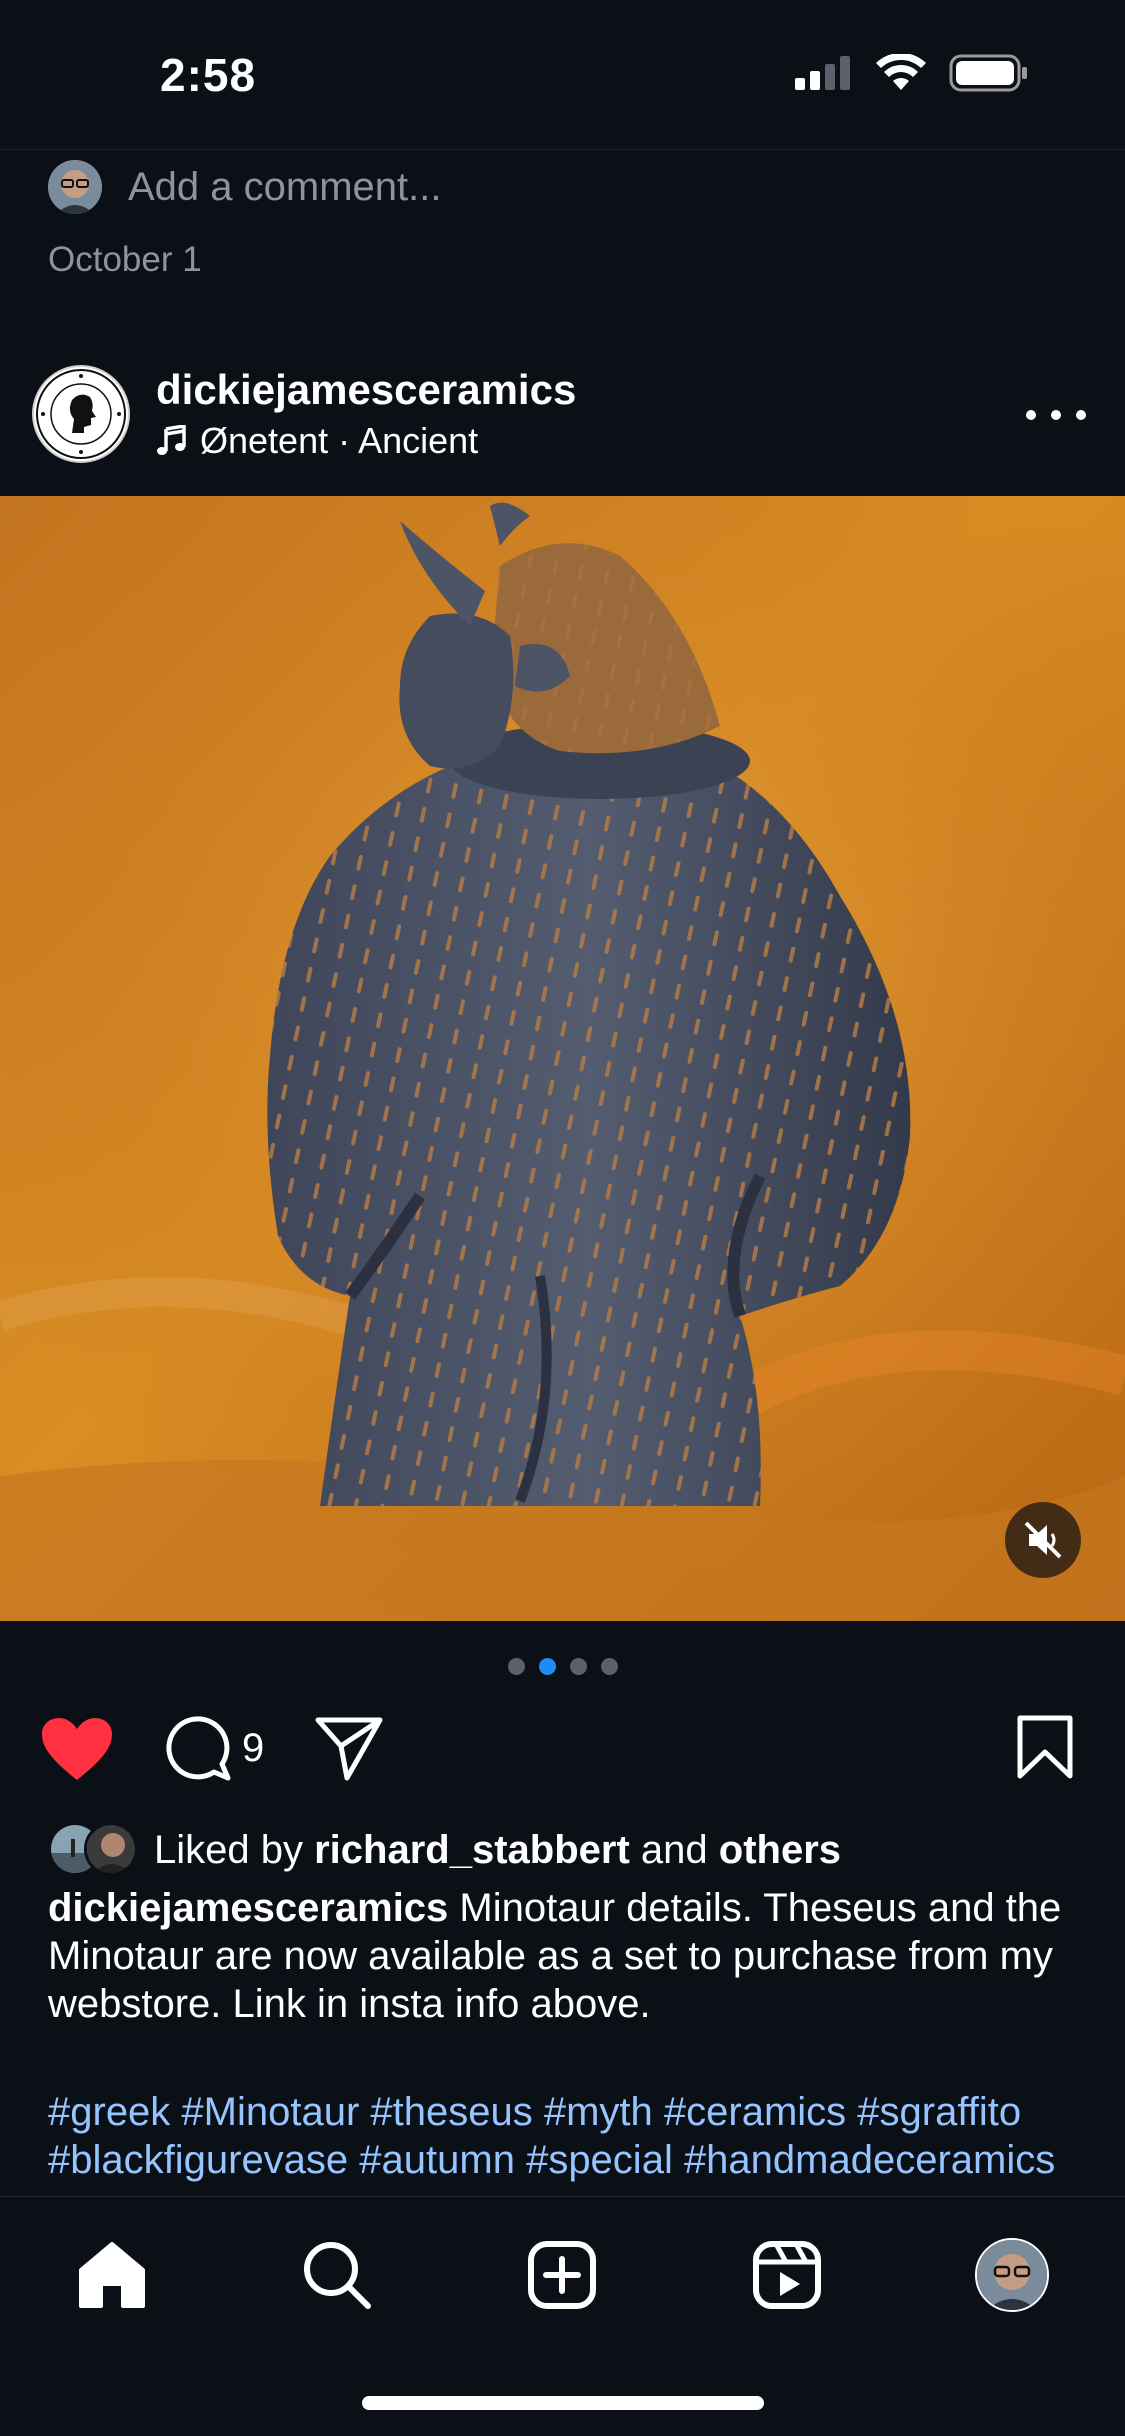 Image resolution: width=1125 pixels, height=2436 pixels. I want to click on comment-button: 9, so click(214, 1748).